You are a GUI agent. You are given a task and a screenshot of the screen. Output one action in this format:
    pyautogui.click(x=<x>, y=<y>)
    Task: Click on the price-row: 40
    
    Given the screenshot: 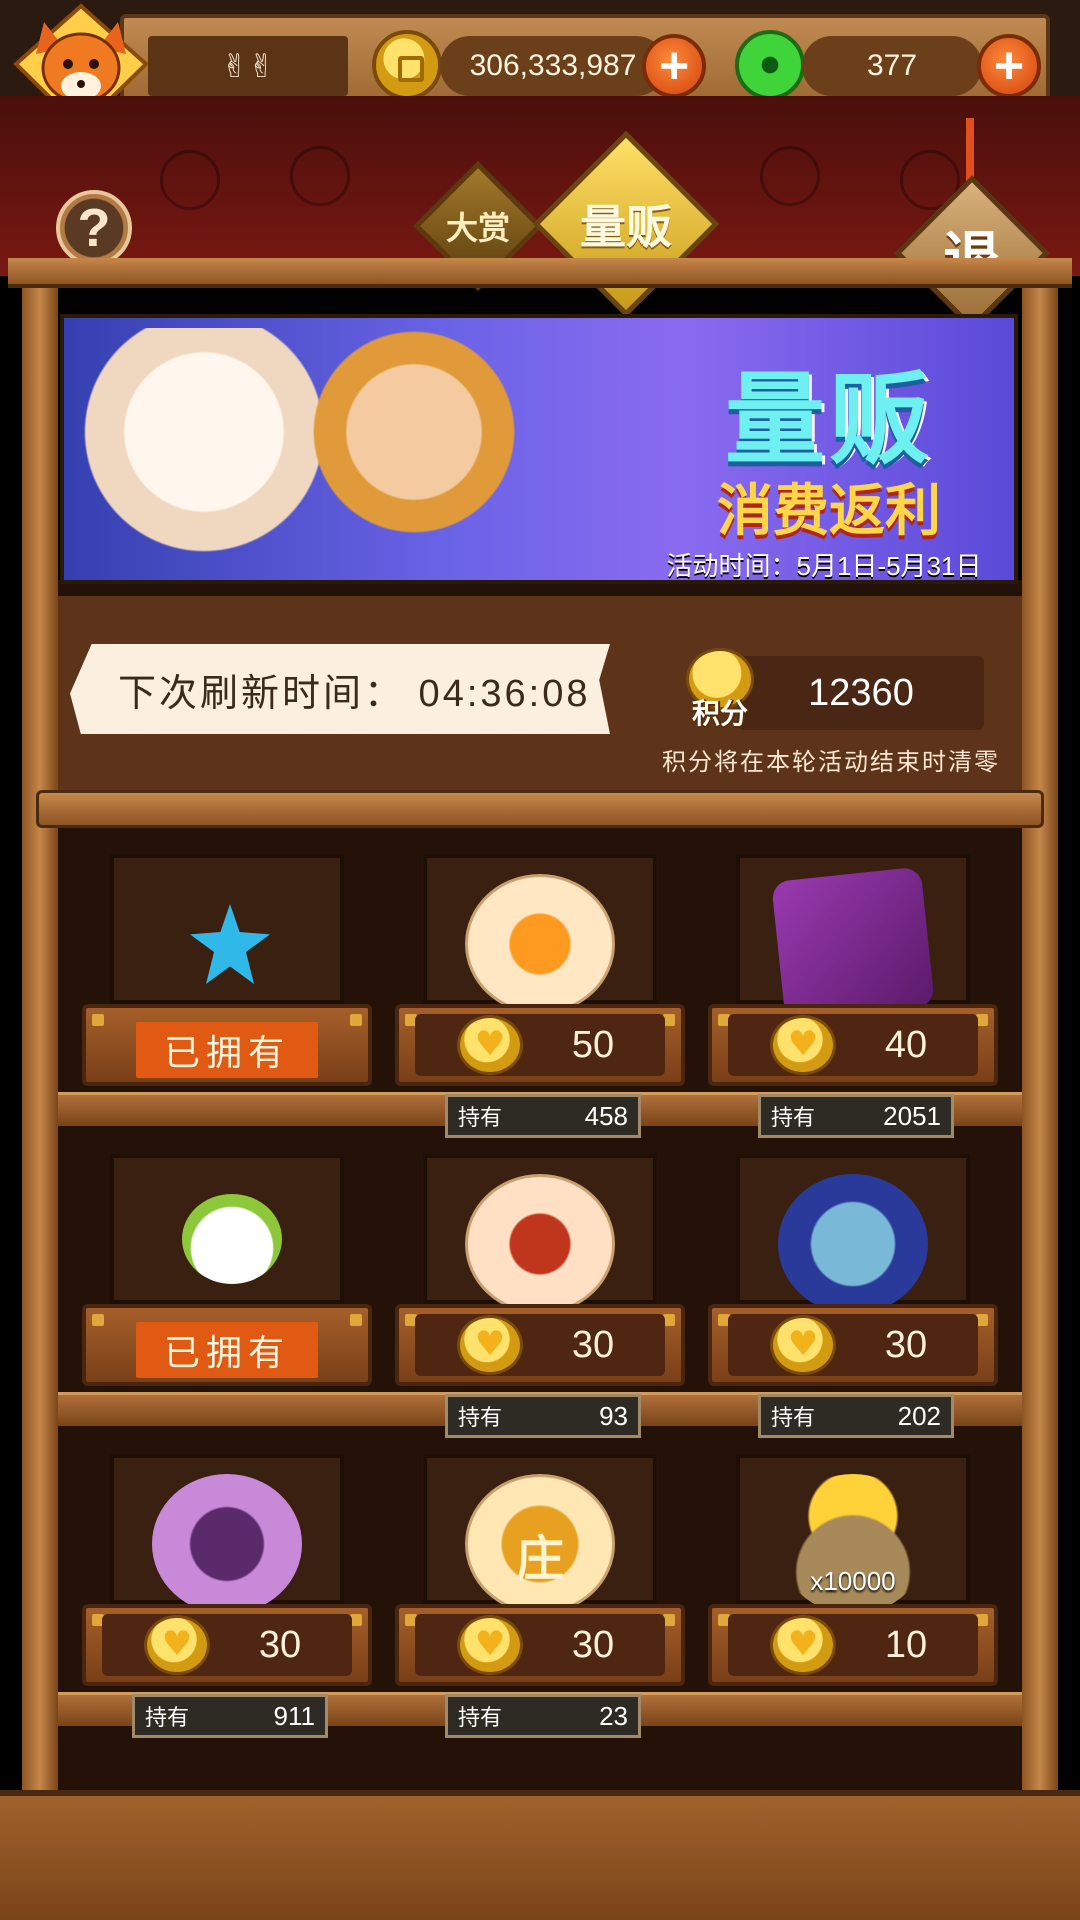 What is the action you would take?
    pyautogui.click(x=853, y=1045)
    